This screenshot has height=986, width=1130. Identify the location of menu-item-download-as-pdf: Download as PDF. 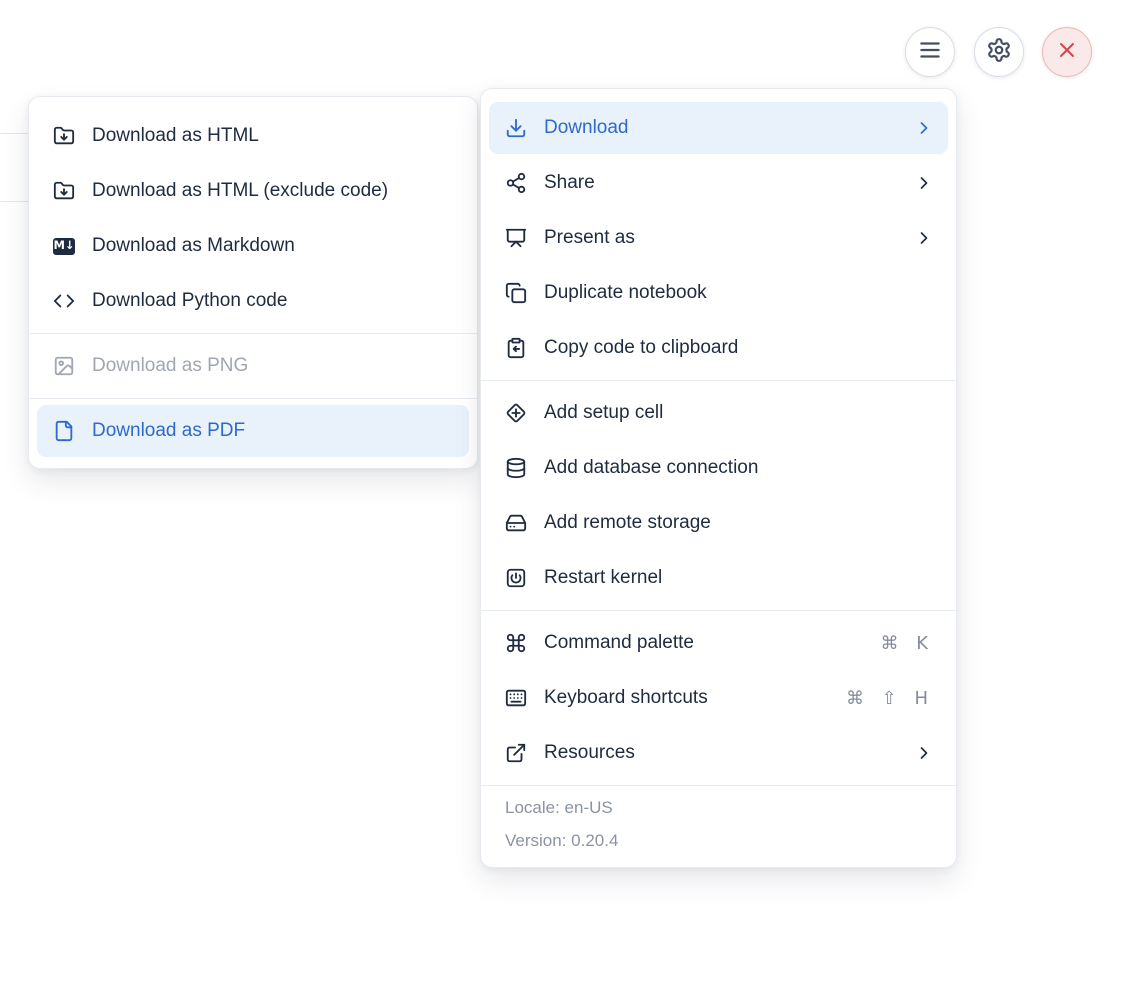
(253, 431).